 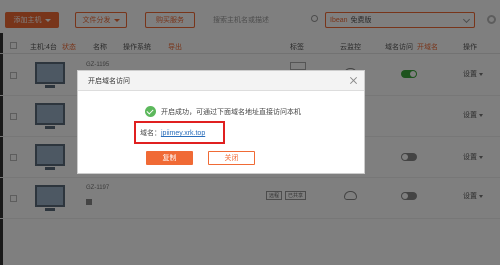 I want to click on domain-line: 域名：jpiimey.xrk.top, so click(x=172, y=133).